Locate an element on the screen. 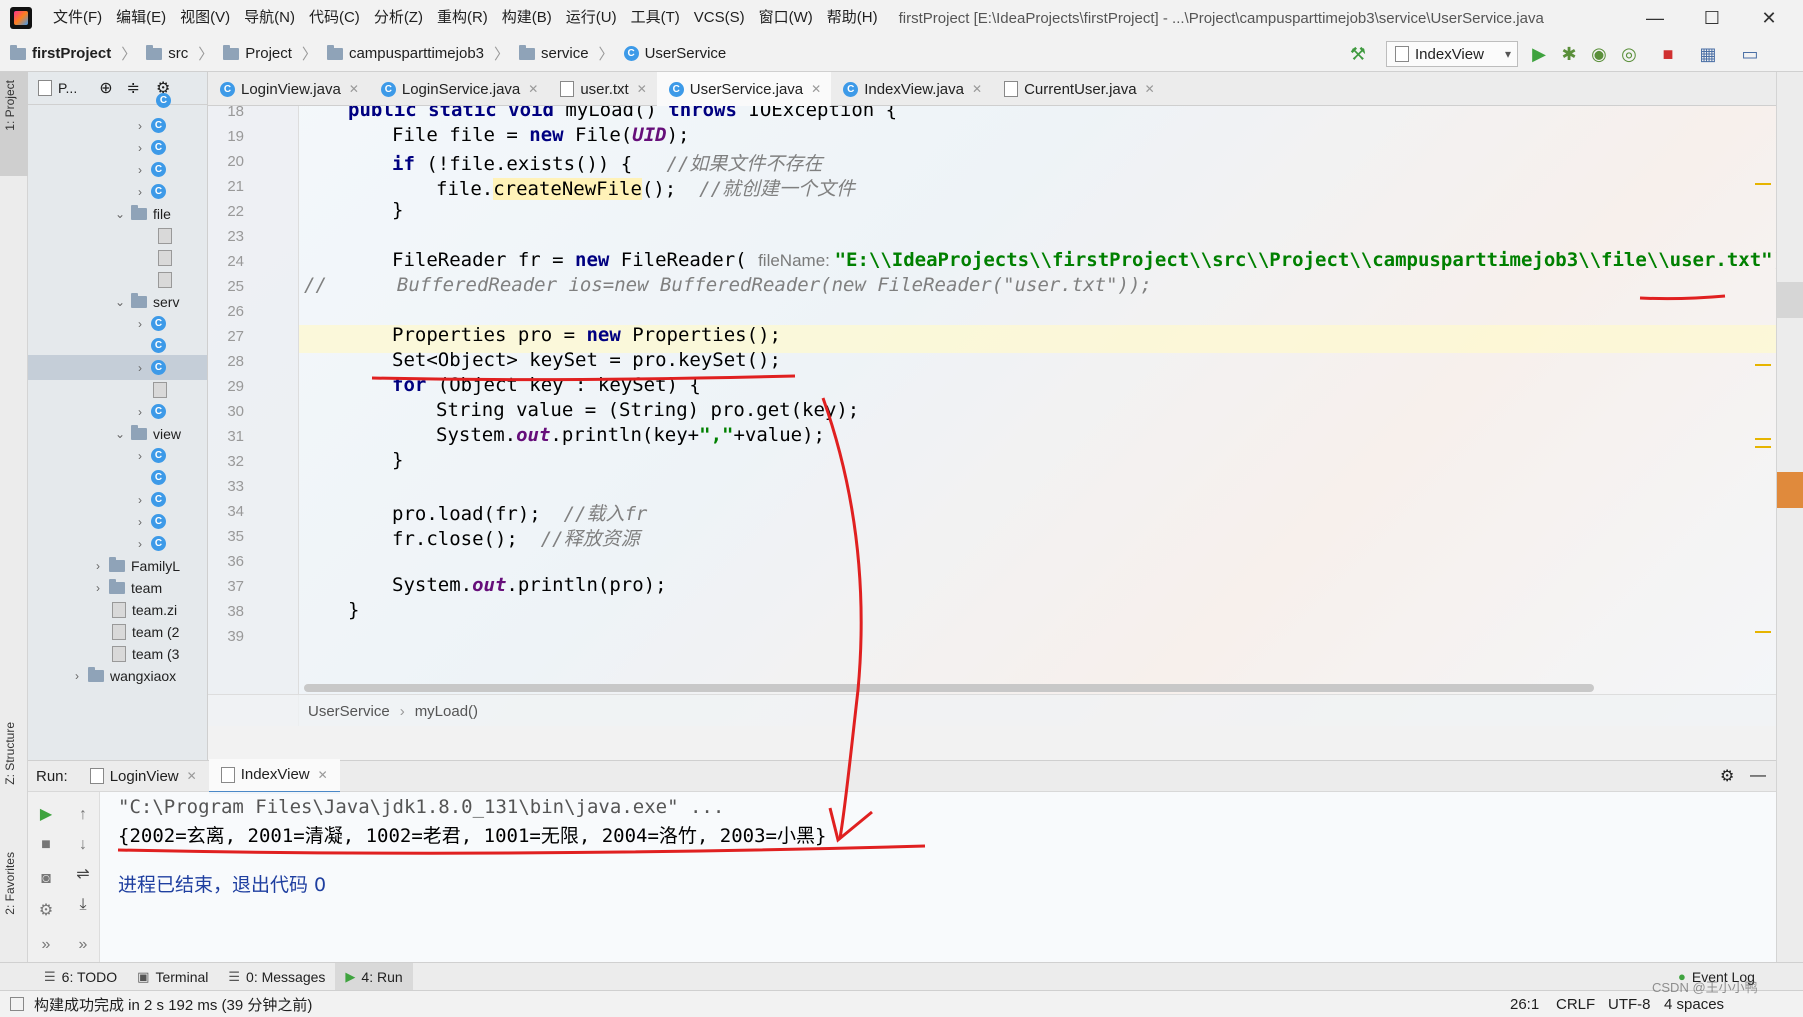 The image size is (1803, 1017). soft-wrap-icon: ⇌ is located at coordinates (83, 875).